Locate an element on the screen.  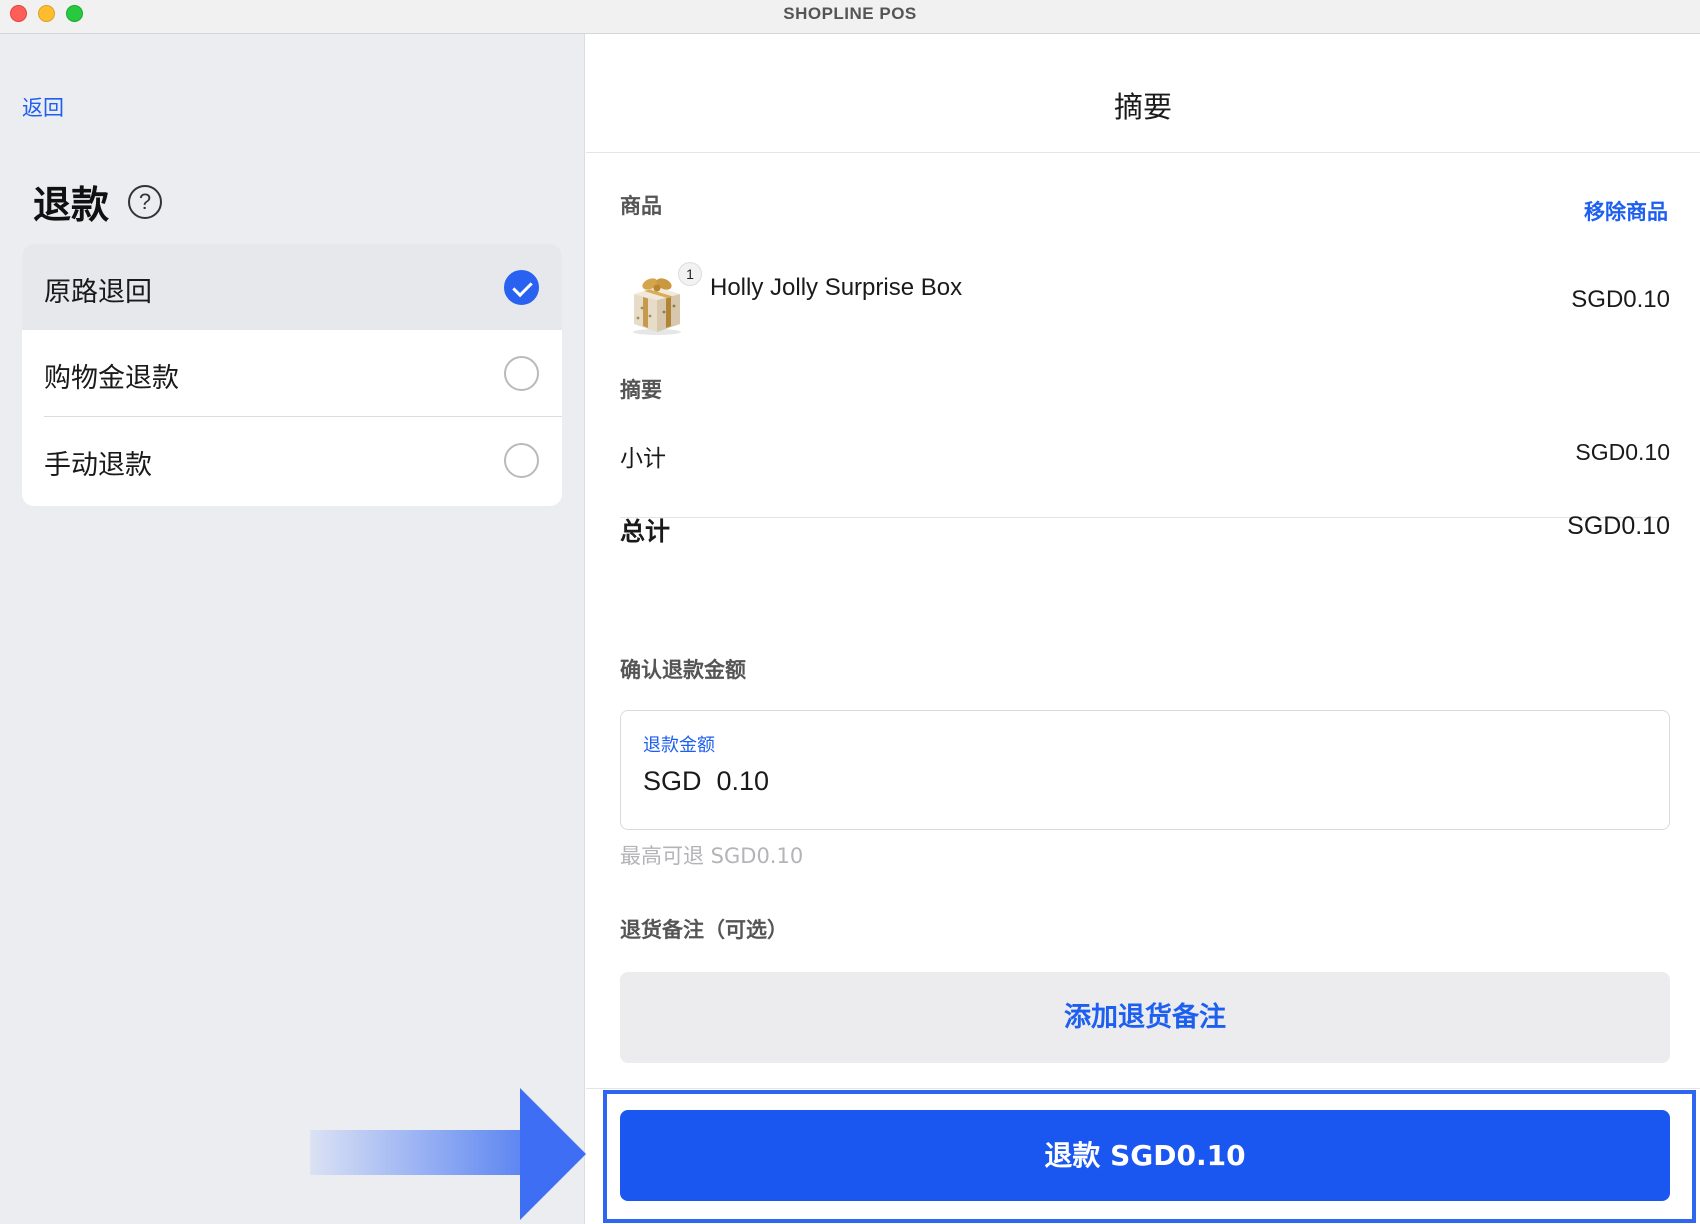
refund-option-store-credit: 购物金退款 is located at coordinates (292, 373).